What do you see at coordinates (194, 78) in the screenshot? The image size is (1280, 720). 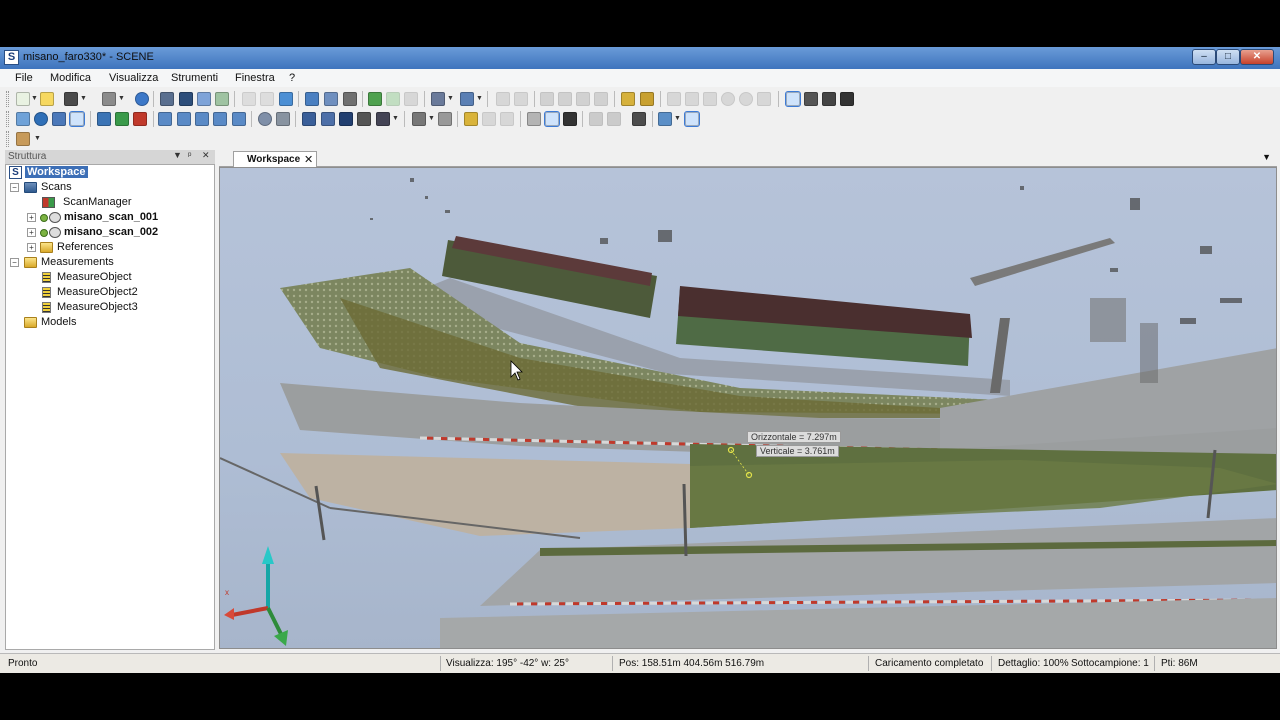 I see `menu-strumenti: Strumenti` at bounding box center [194, 78].